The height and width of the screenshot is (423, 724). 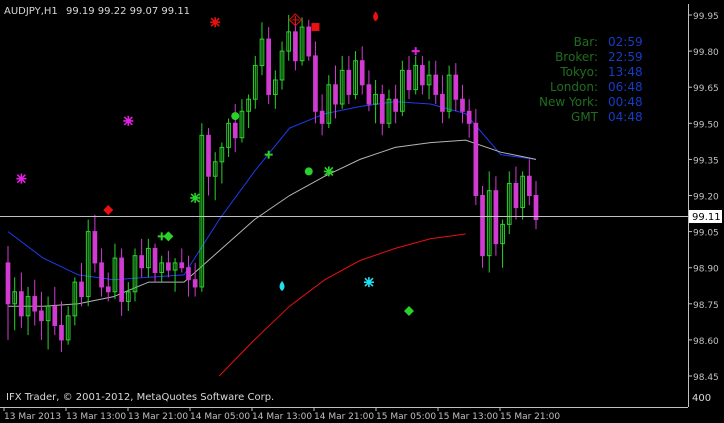 What do you see at coordinates (31, 11) in the screenshot?
I see `chart-header-symbol: AUDJPY,H1` at bounding box center [31, 11].